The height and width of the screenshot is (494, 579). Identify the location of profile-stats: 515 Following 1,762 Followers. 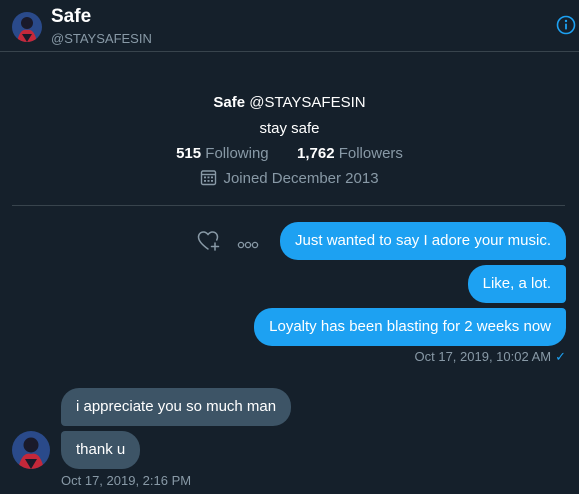
(289, 154).